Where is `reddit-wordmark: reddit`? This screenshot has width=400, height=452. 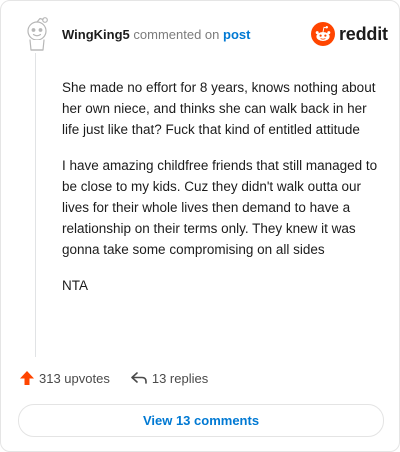
reddit-wordmark: reddit is located at coordinates (363, 33).